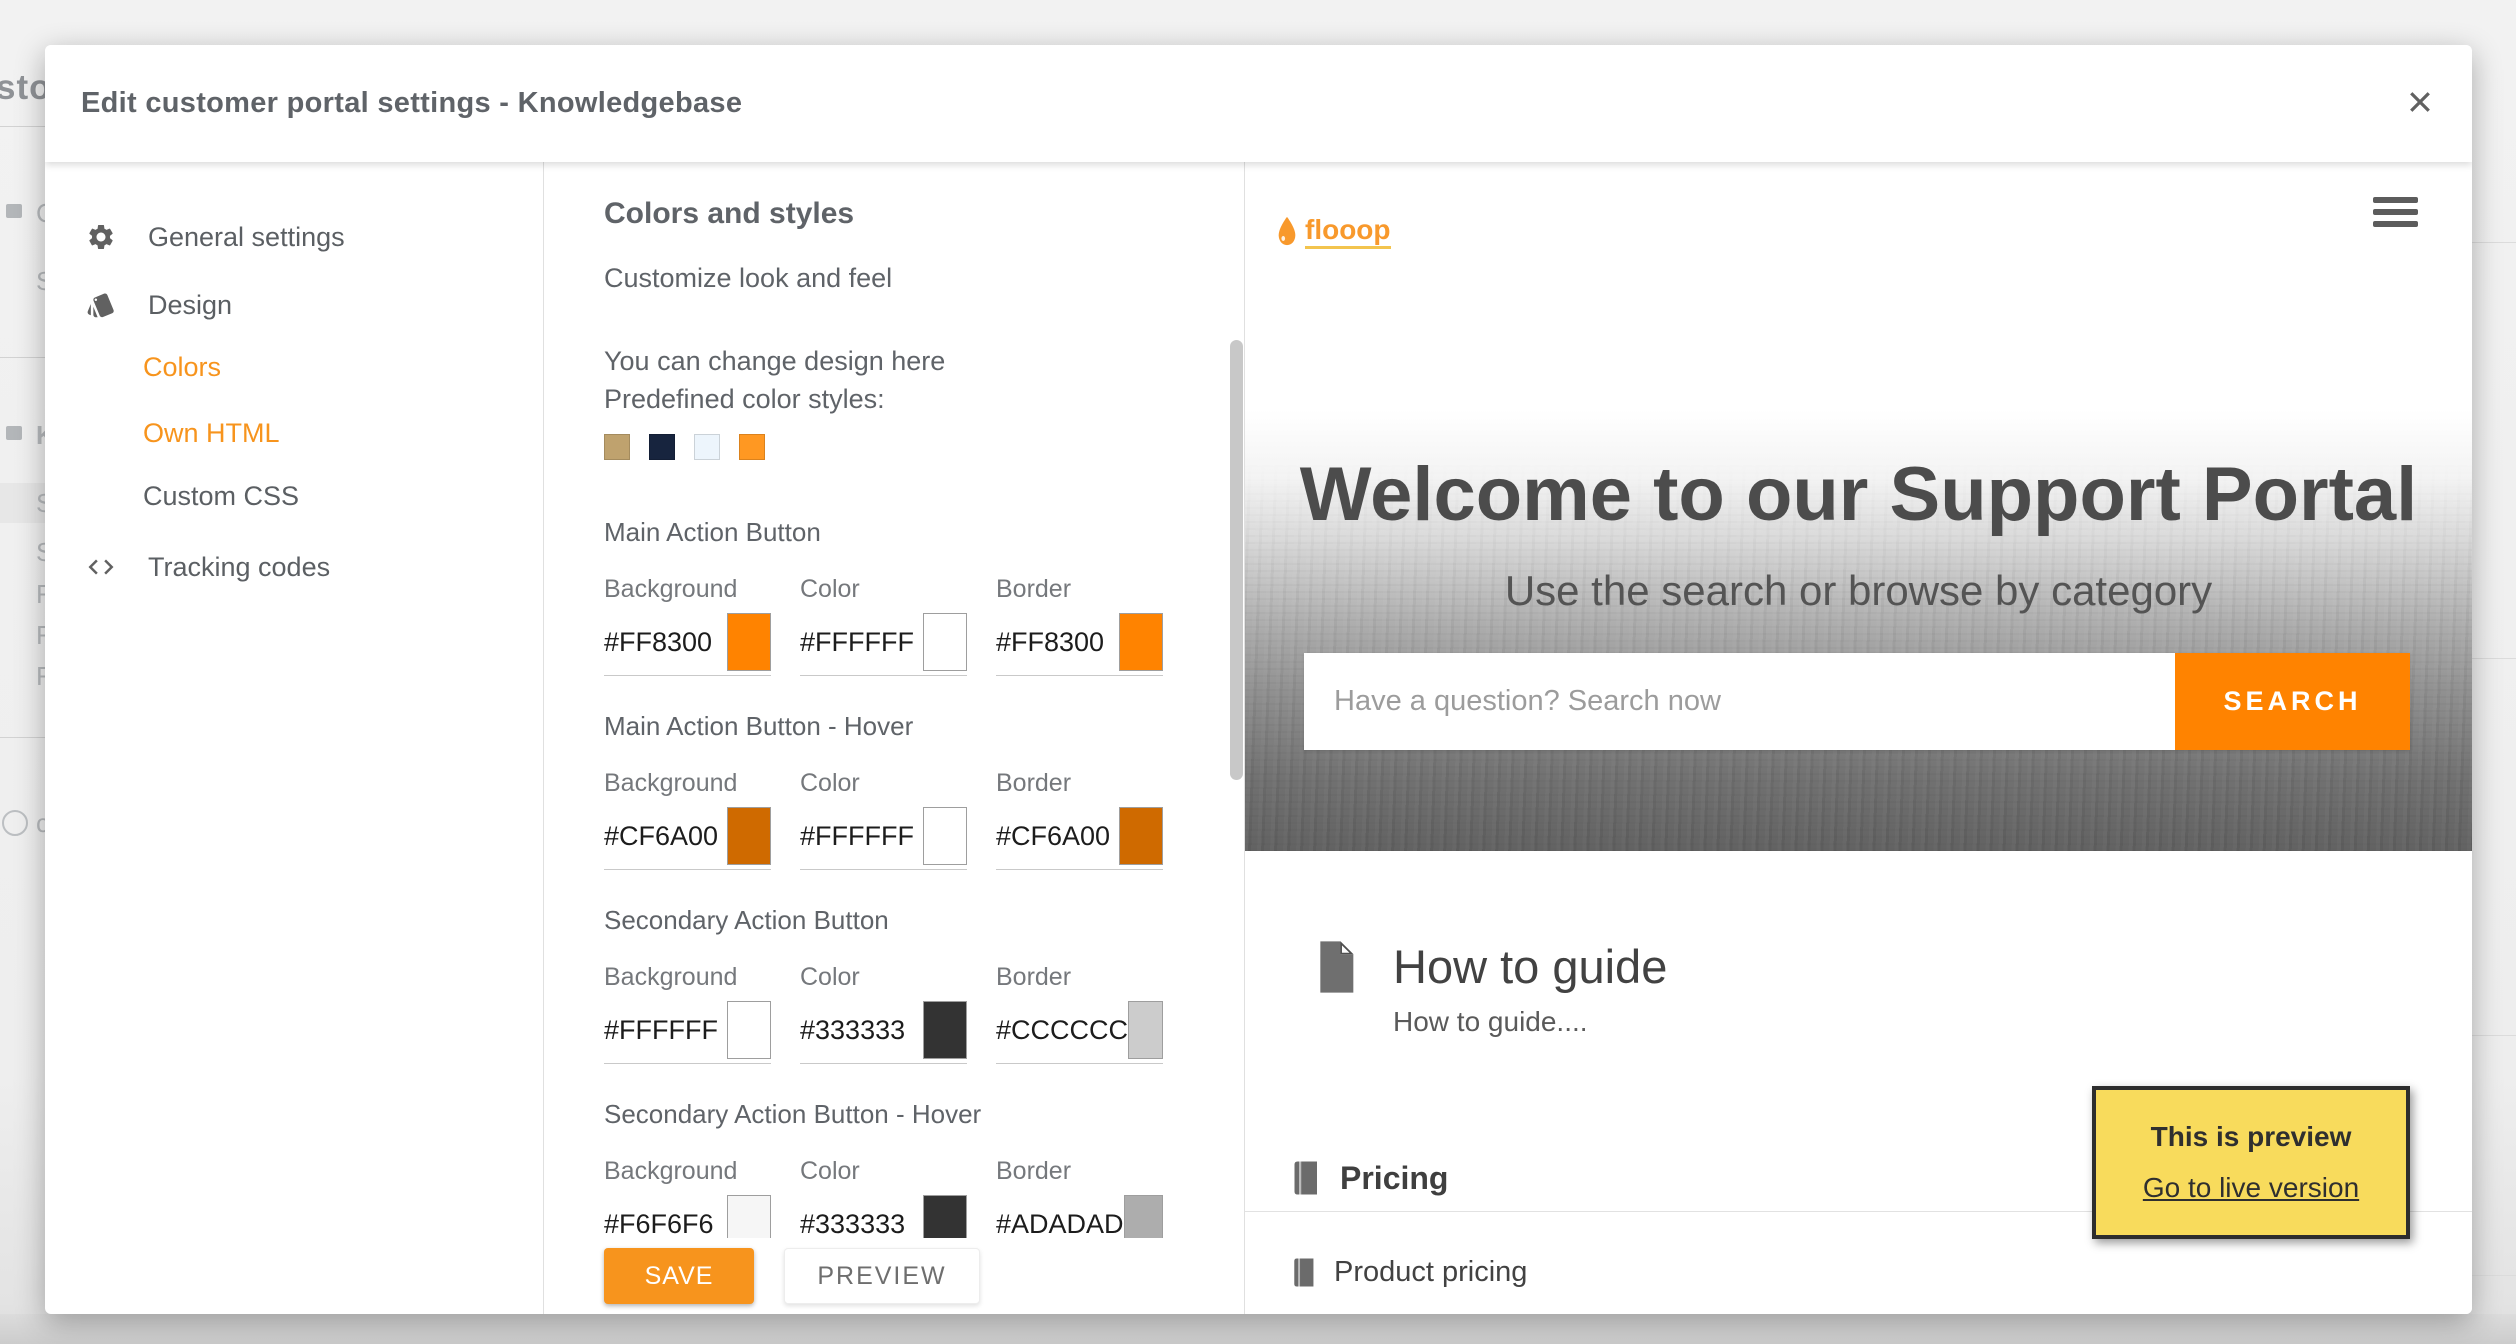 The image size is (2516, 1344). What do you see at coordinates (314, 305) in the screenshot?
I see `sidebar-item-design: Design` at bounding box center [314, 305].